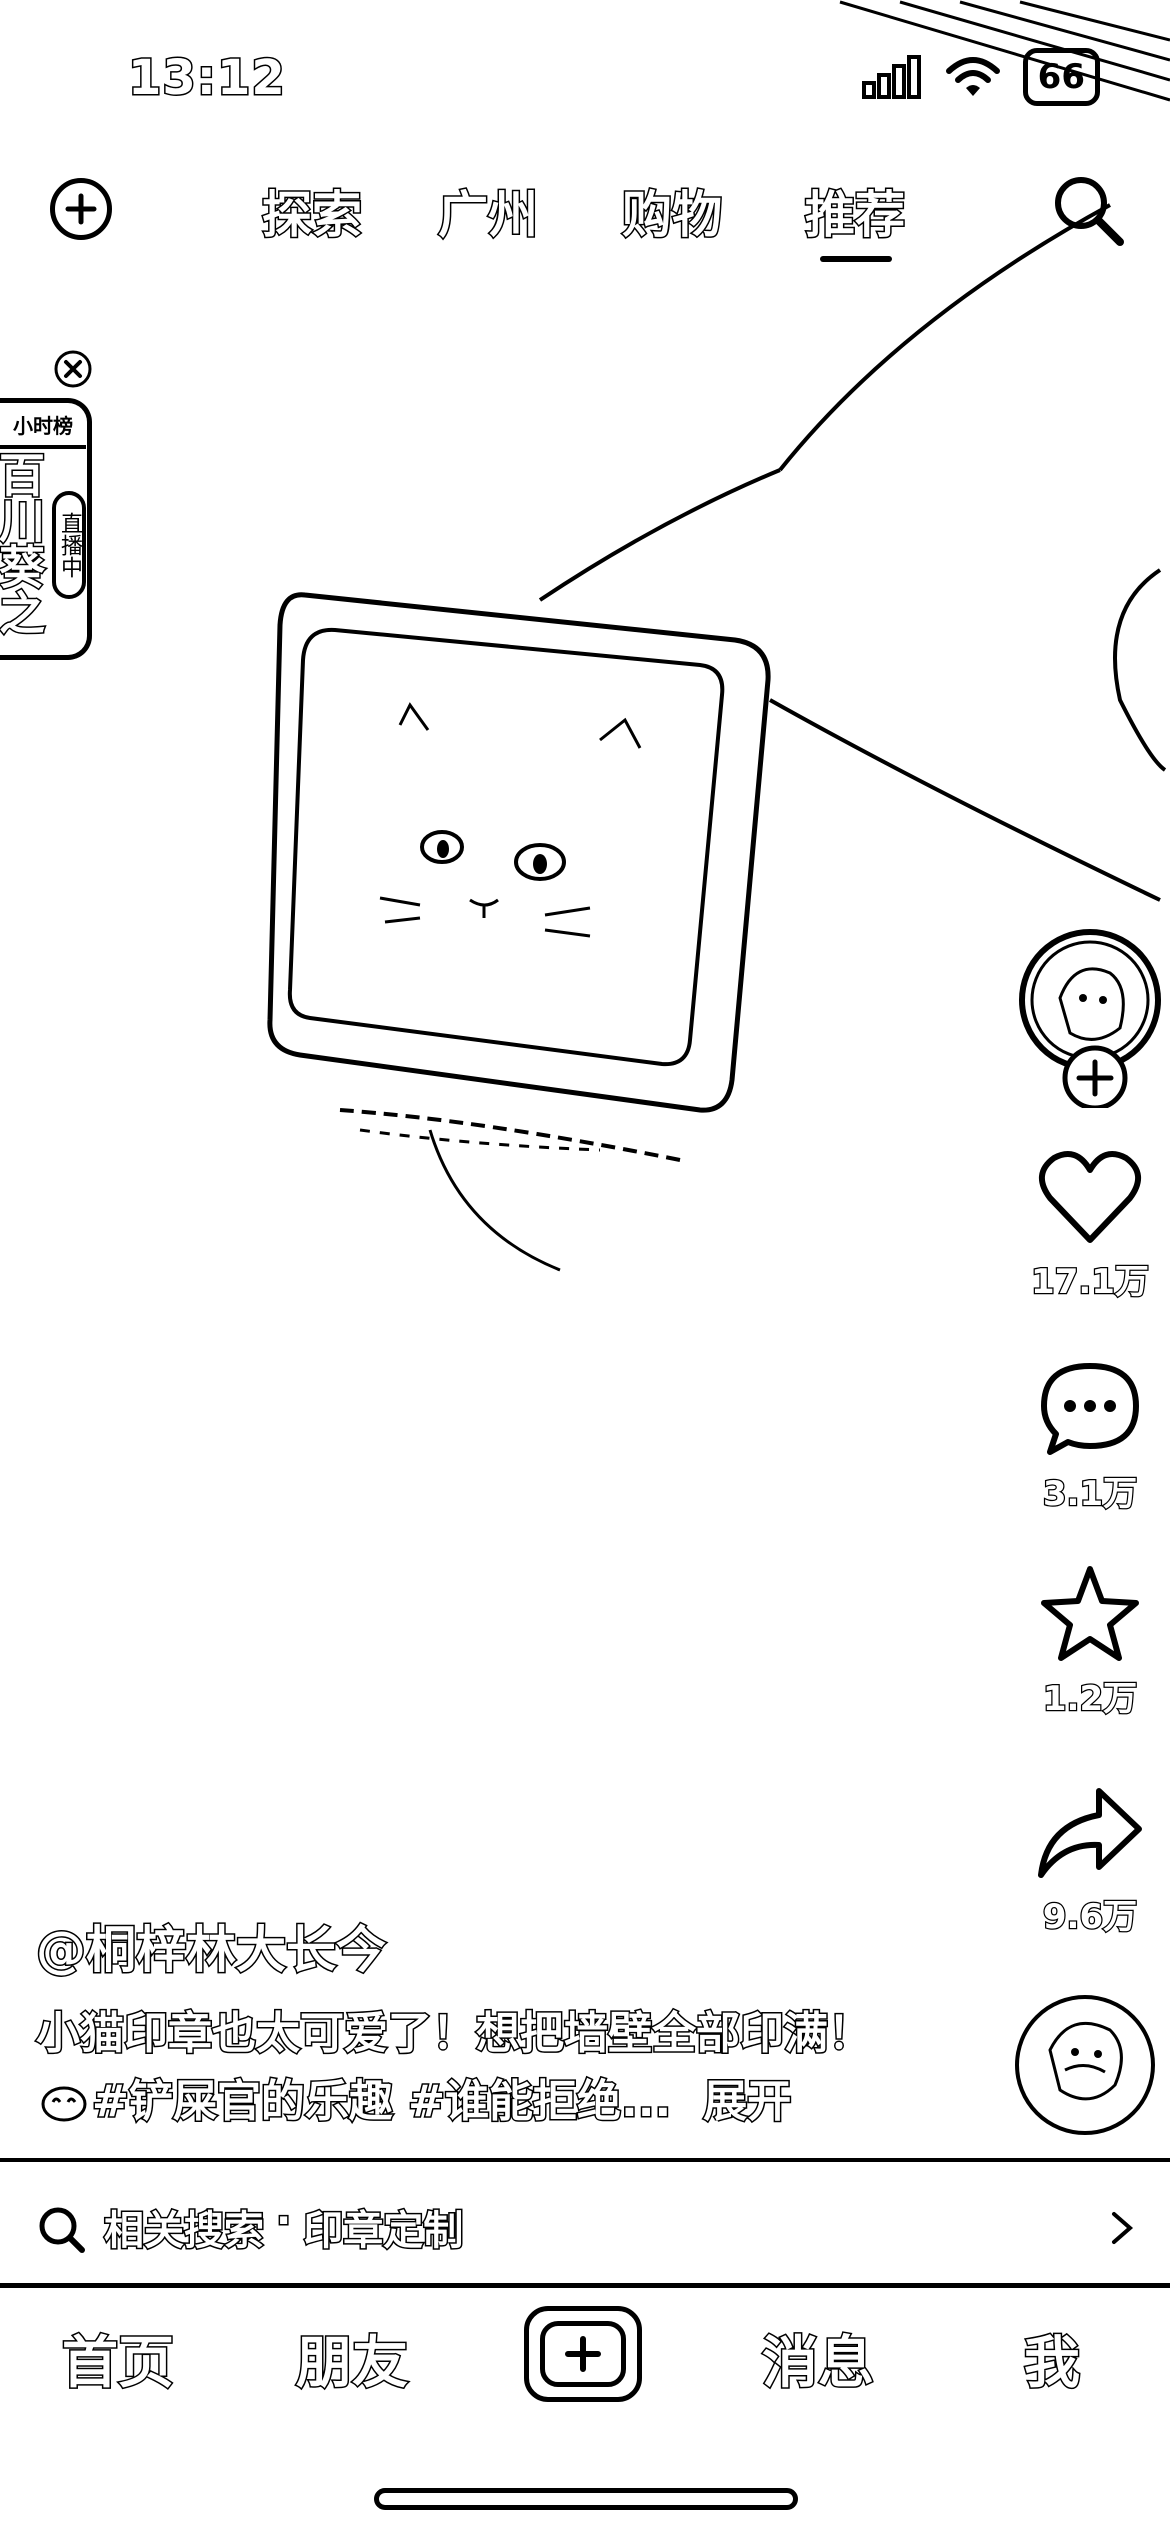 The image size is (1170, 2532). I want to click on home-indicator, so click(586, 2499).